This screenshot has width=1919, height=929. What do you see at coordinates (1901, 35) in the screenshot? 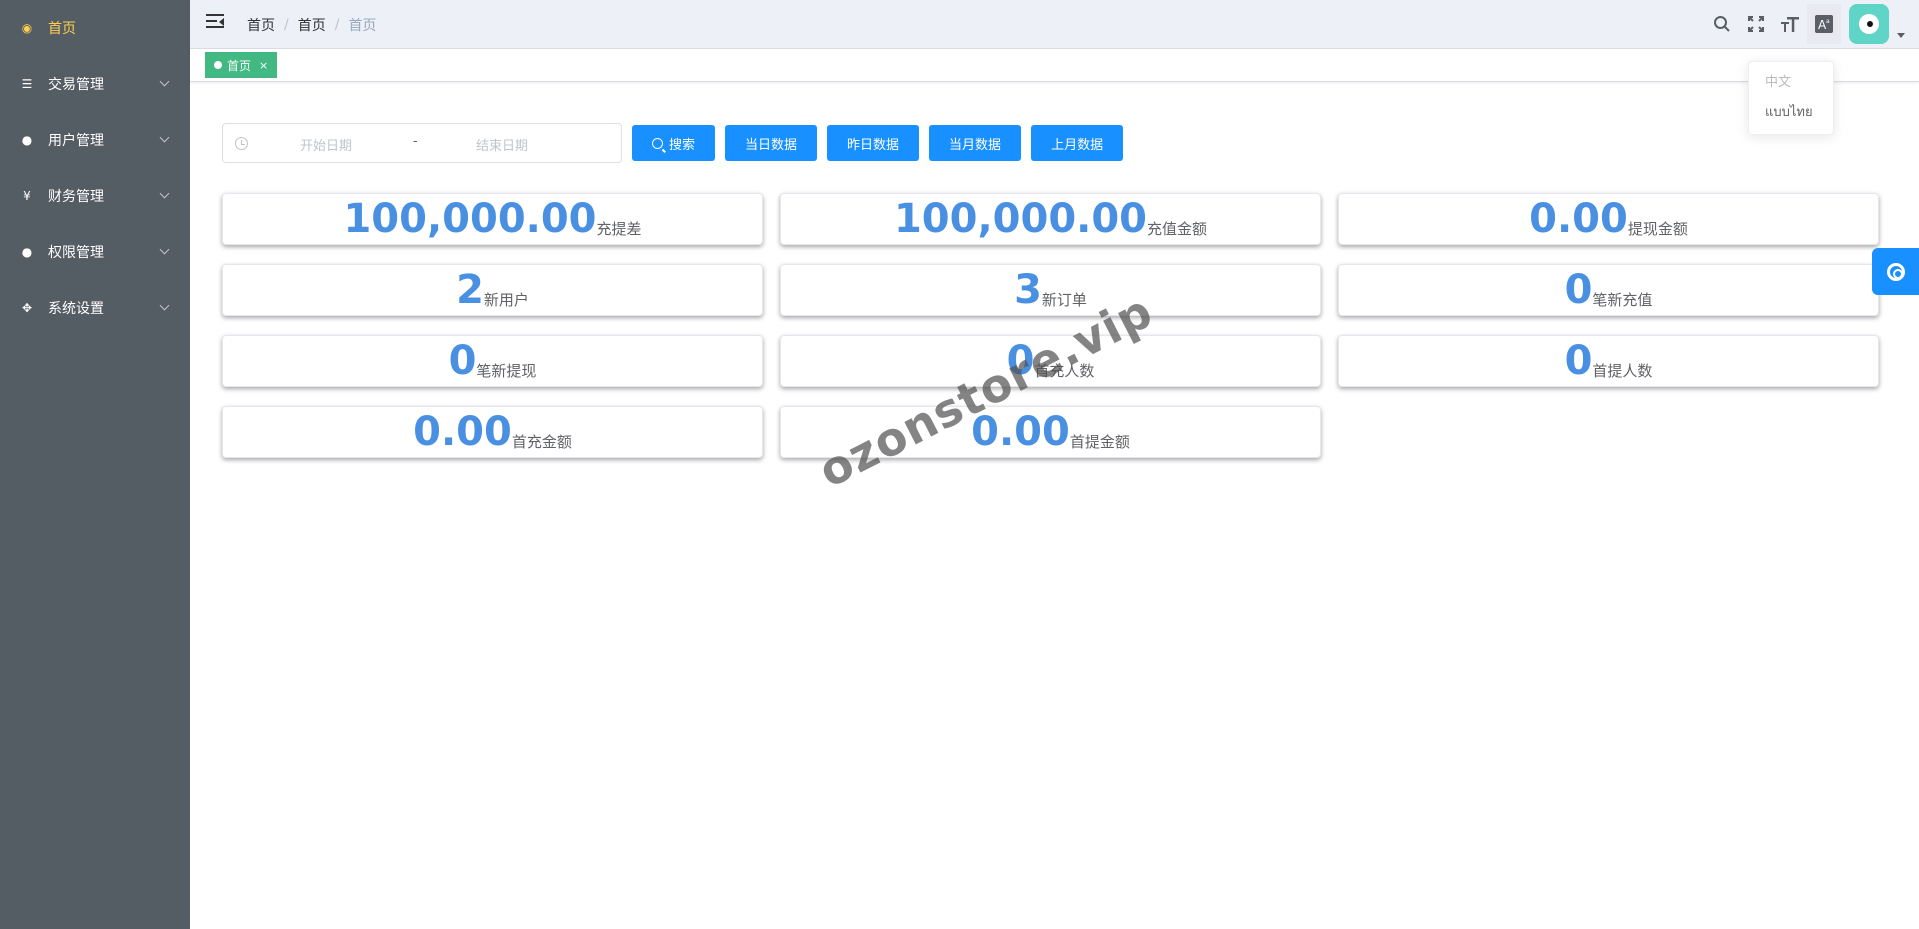
I see `caret-down-icon` at bounding box center [1901, 35].